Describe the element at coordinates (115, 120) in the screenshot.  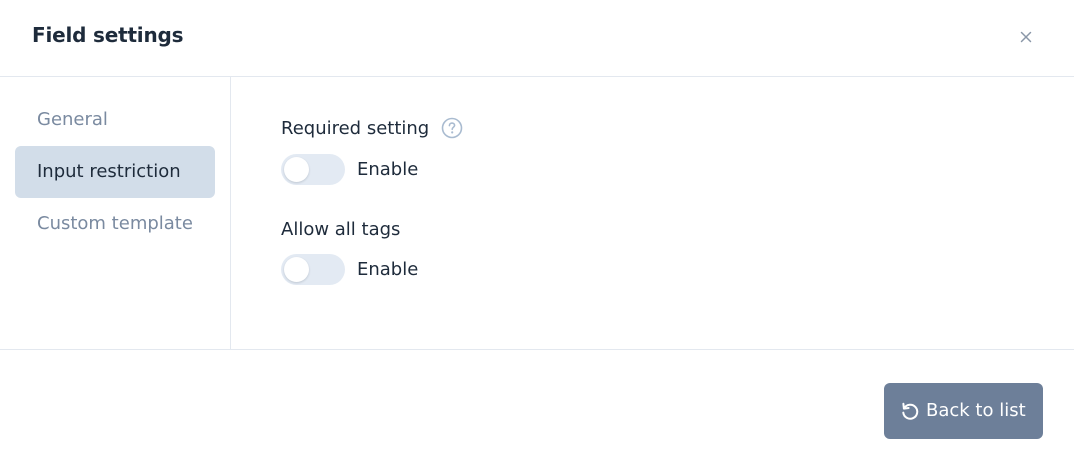
I see `sidebar-item-general: General` at that location.